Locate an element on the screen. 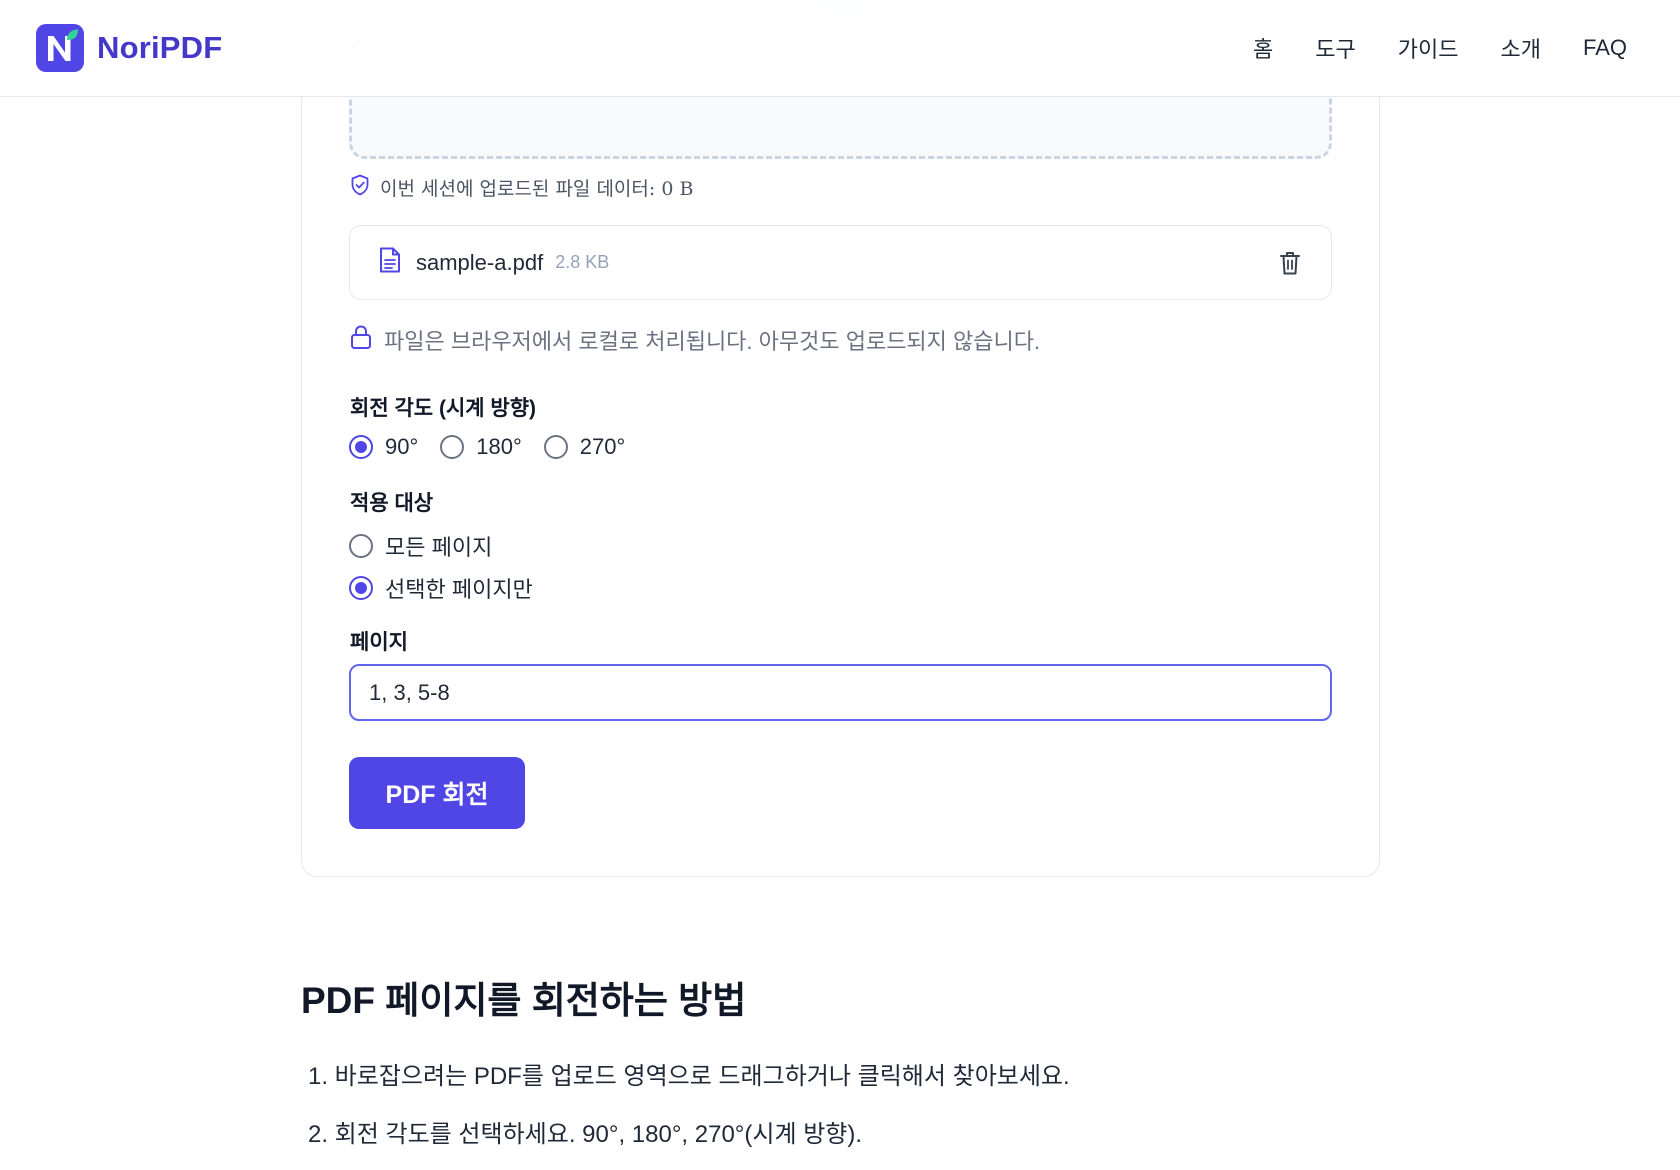 The height and width of the screenshot is (1170, 1680). target-option-all: 모든 페이지 is located at coordinates (431, 546).